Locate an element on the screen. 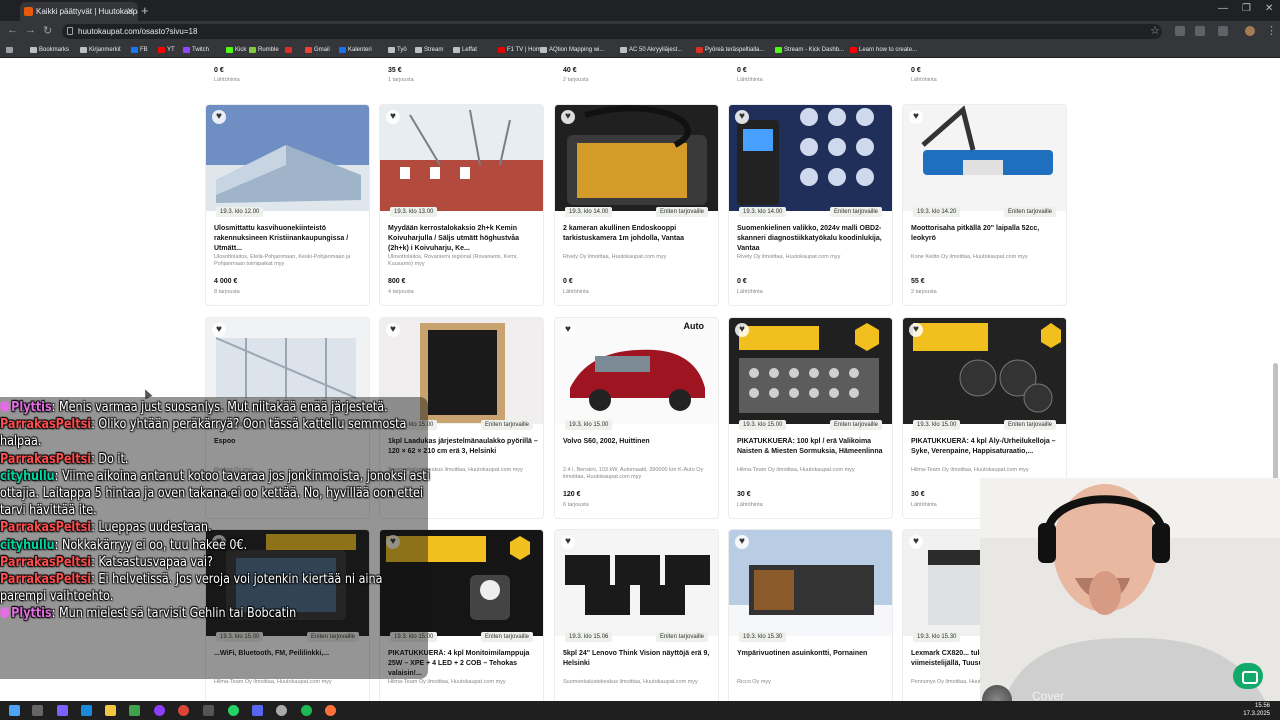  store-icon is located at coordinates (86, 710).